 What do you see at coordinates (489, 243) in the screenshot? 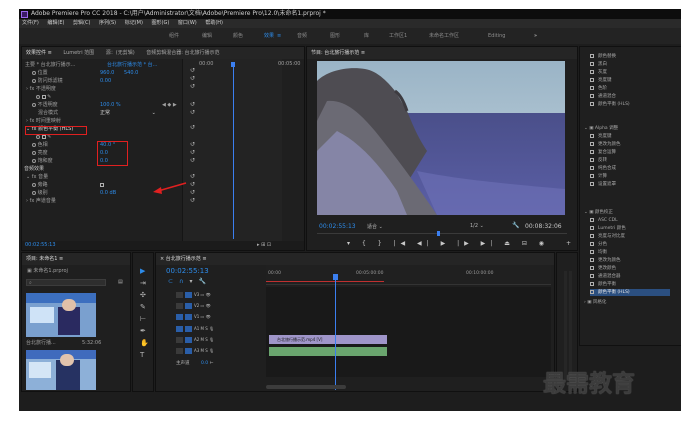
I see `go-to-out-icon: ▶|` at bounding box center [489, 243].